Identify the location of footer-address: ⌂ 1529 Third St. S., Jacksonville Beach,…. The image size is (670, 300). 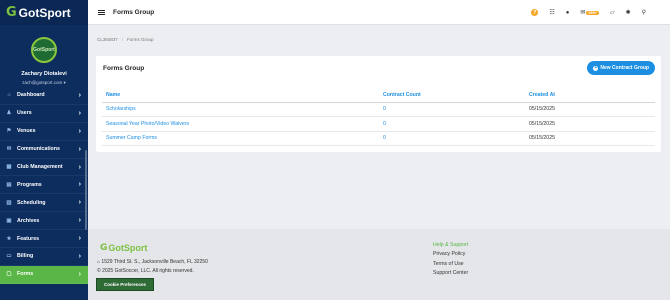
(152, 262).